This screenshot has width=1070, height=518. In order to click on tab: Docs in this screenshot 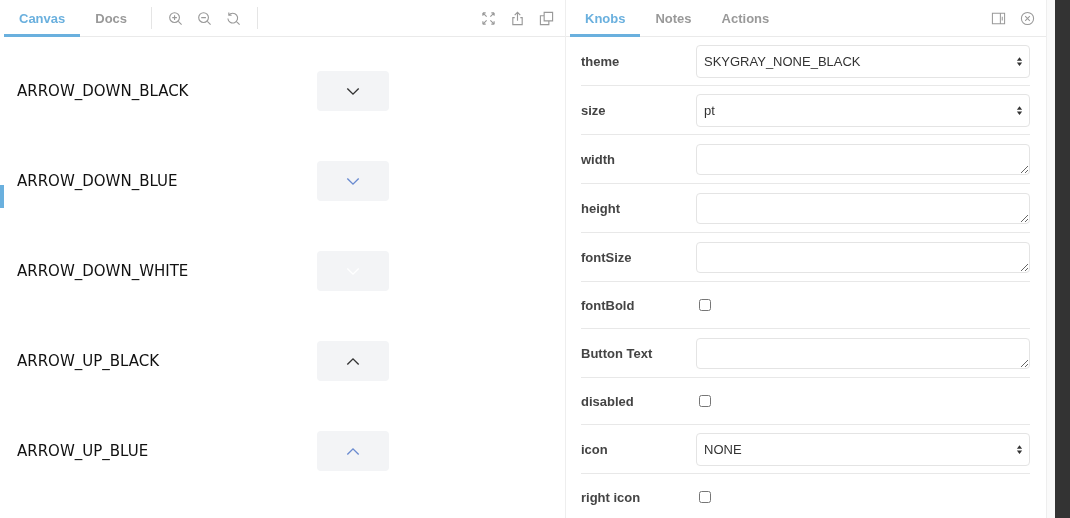, I will do `click(111, 18)`.